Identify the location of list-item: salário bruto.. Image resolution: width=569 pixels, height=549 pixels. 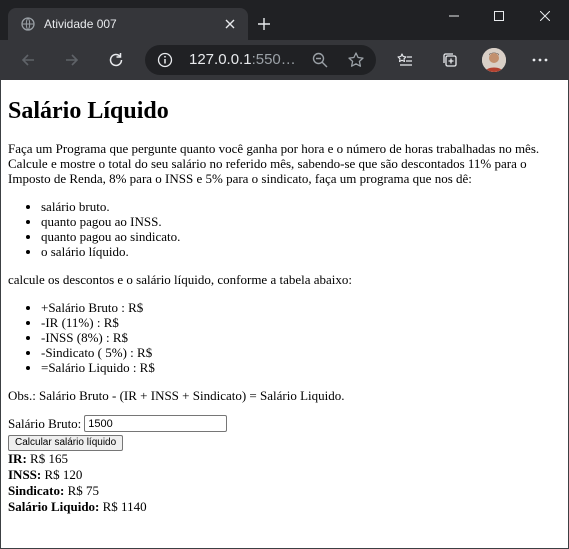
(301, 206).